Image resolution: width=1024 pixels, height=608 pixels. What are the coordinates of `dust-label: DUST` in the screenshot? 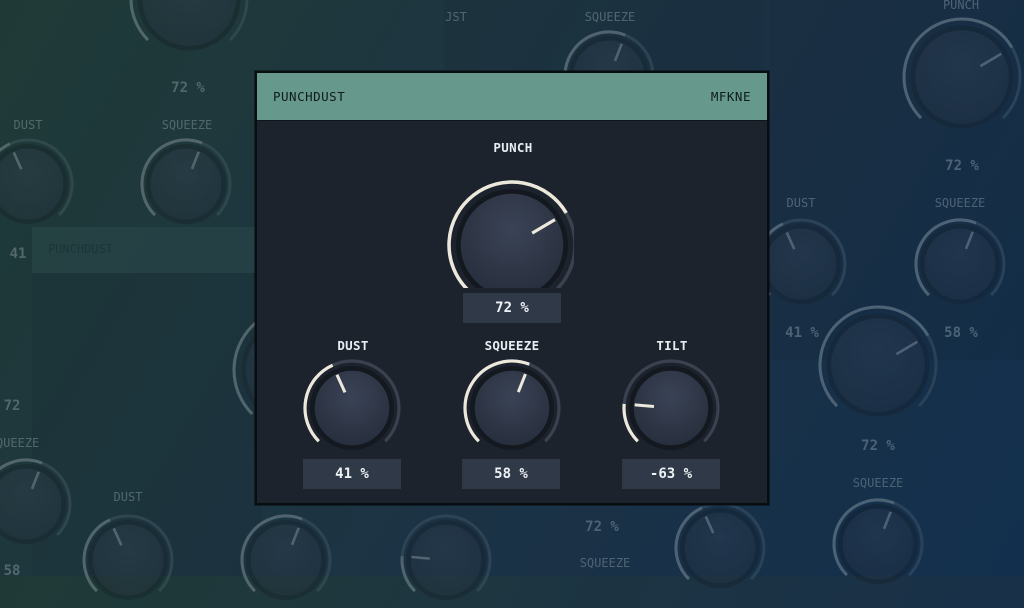 It's located at (353, 345).